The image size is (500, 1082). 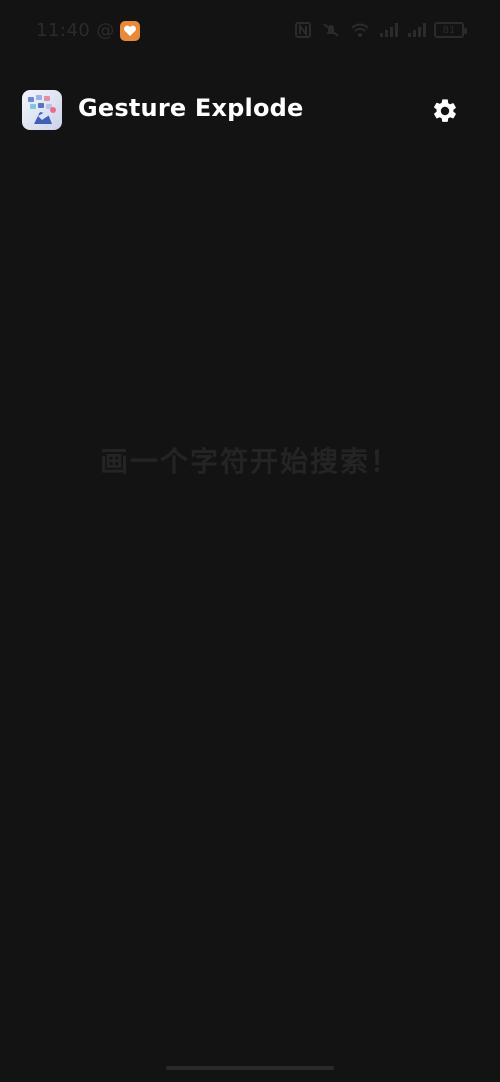 What do you see at coordinates (191, 108) in the screenshot?
I see `app-title: Gesture Explode` at bounding box center [191, 108].